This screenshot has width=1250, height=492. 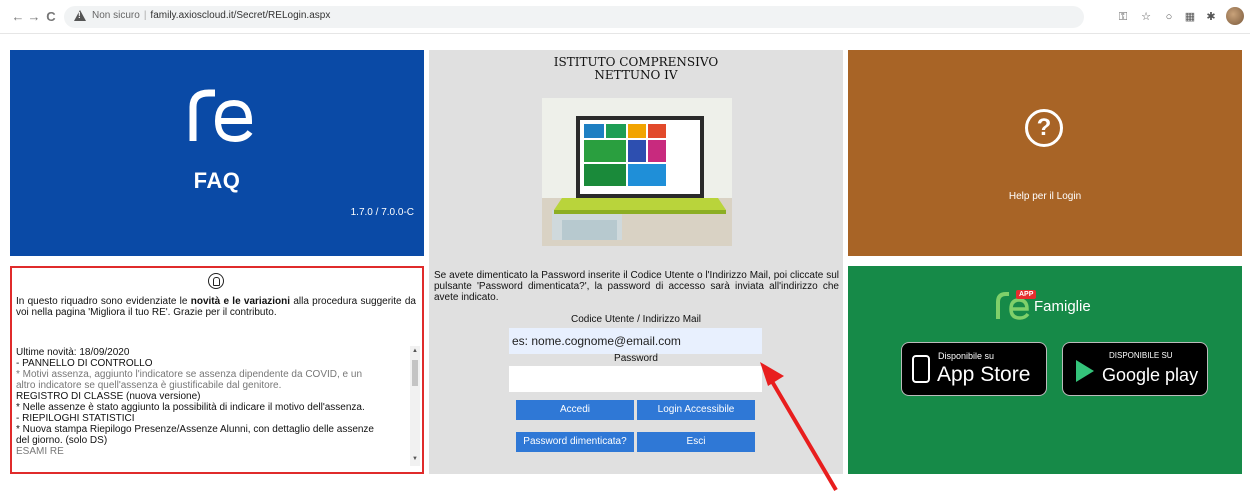 What do you see at coordinates (1062, 306) in the screenshot?
I see `apps-title: Famiglie` at bounding box center [1062, 306].